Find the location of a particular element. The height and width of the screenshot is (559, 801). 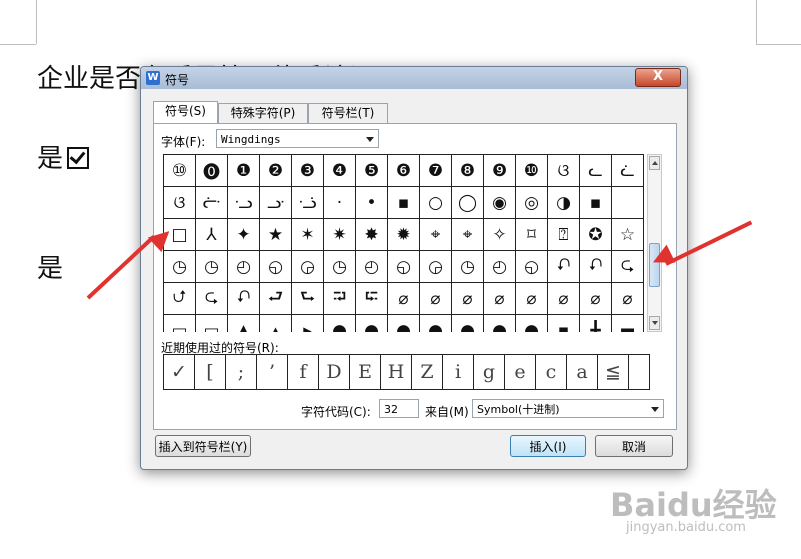

recent-symbol-cell: f is located at coordinates (303, 372).